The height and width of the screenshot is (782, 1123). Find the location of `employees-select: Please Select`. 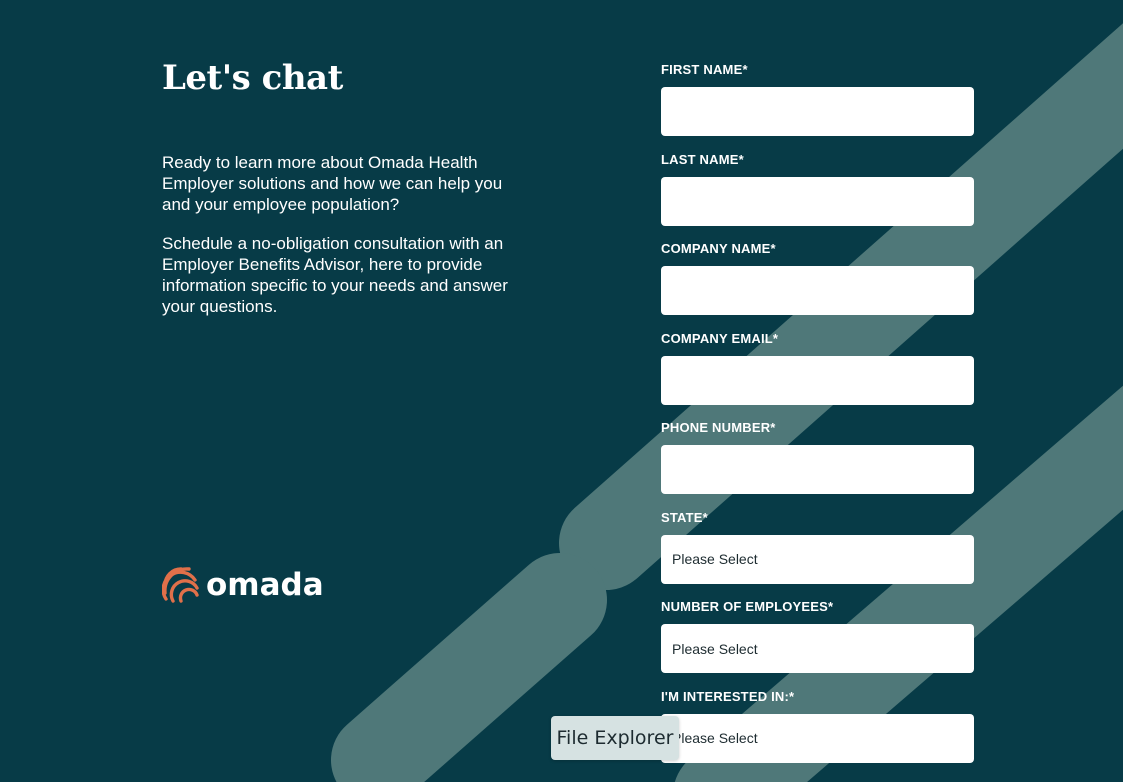

employees-select: Please Select is located at coordinates (817, 648).